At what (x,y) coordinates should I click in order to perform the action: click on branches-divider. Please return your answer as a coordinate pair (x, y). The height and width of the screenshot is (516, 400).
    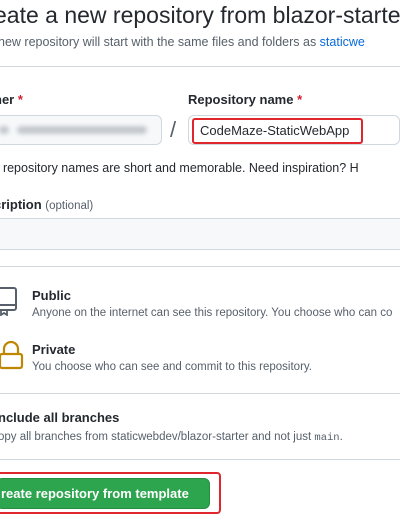
    Looking at the image, I should click on (200, 459).